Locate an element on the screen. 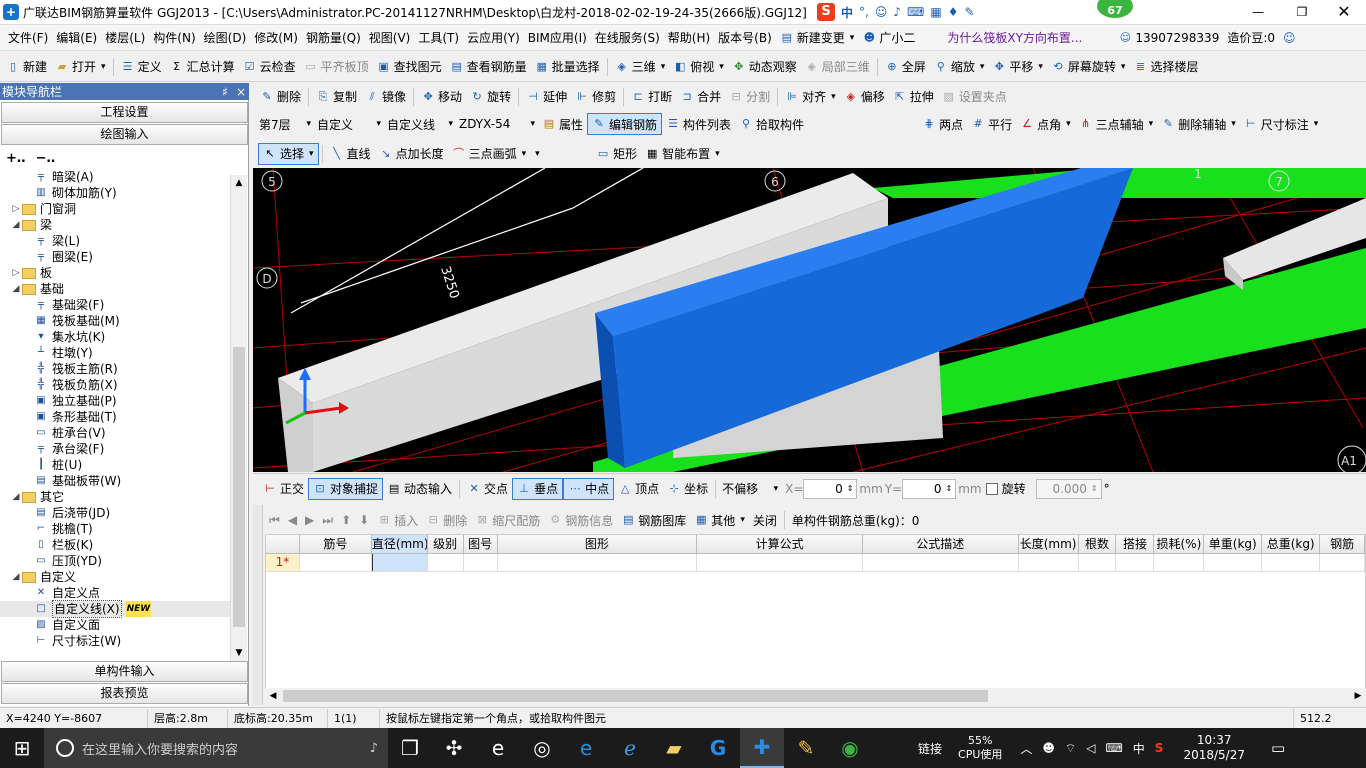  tree-item: ▤ 后浇带(JD) is located at coordinates (115, 513).